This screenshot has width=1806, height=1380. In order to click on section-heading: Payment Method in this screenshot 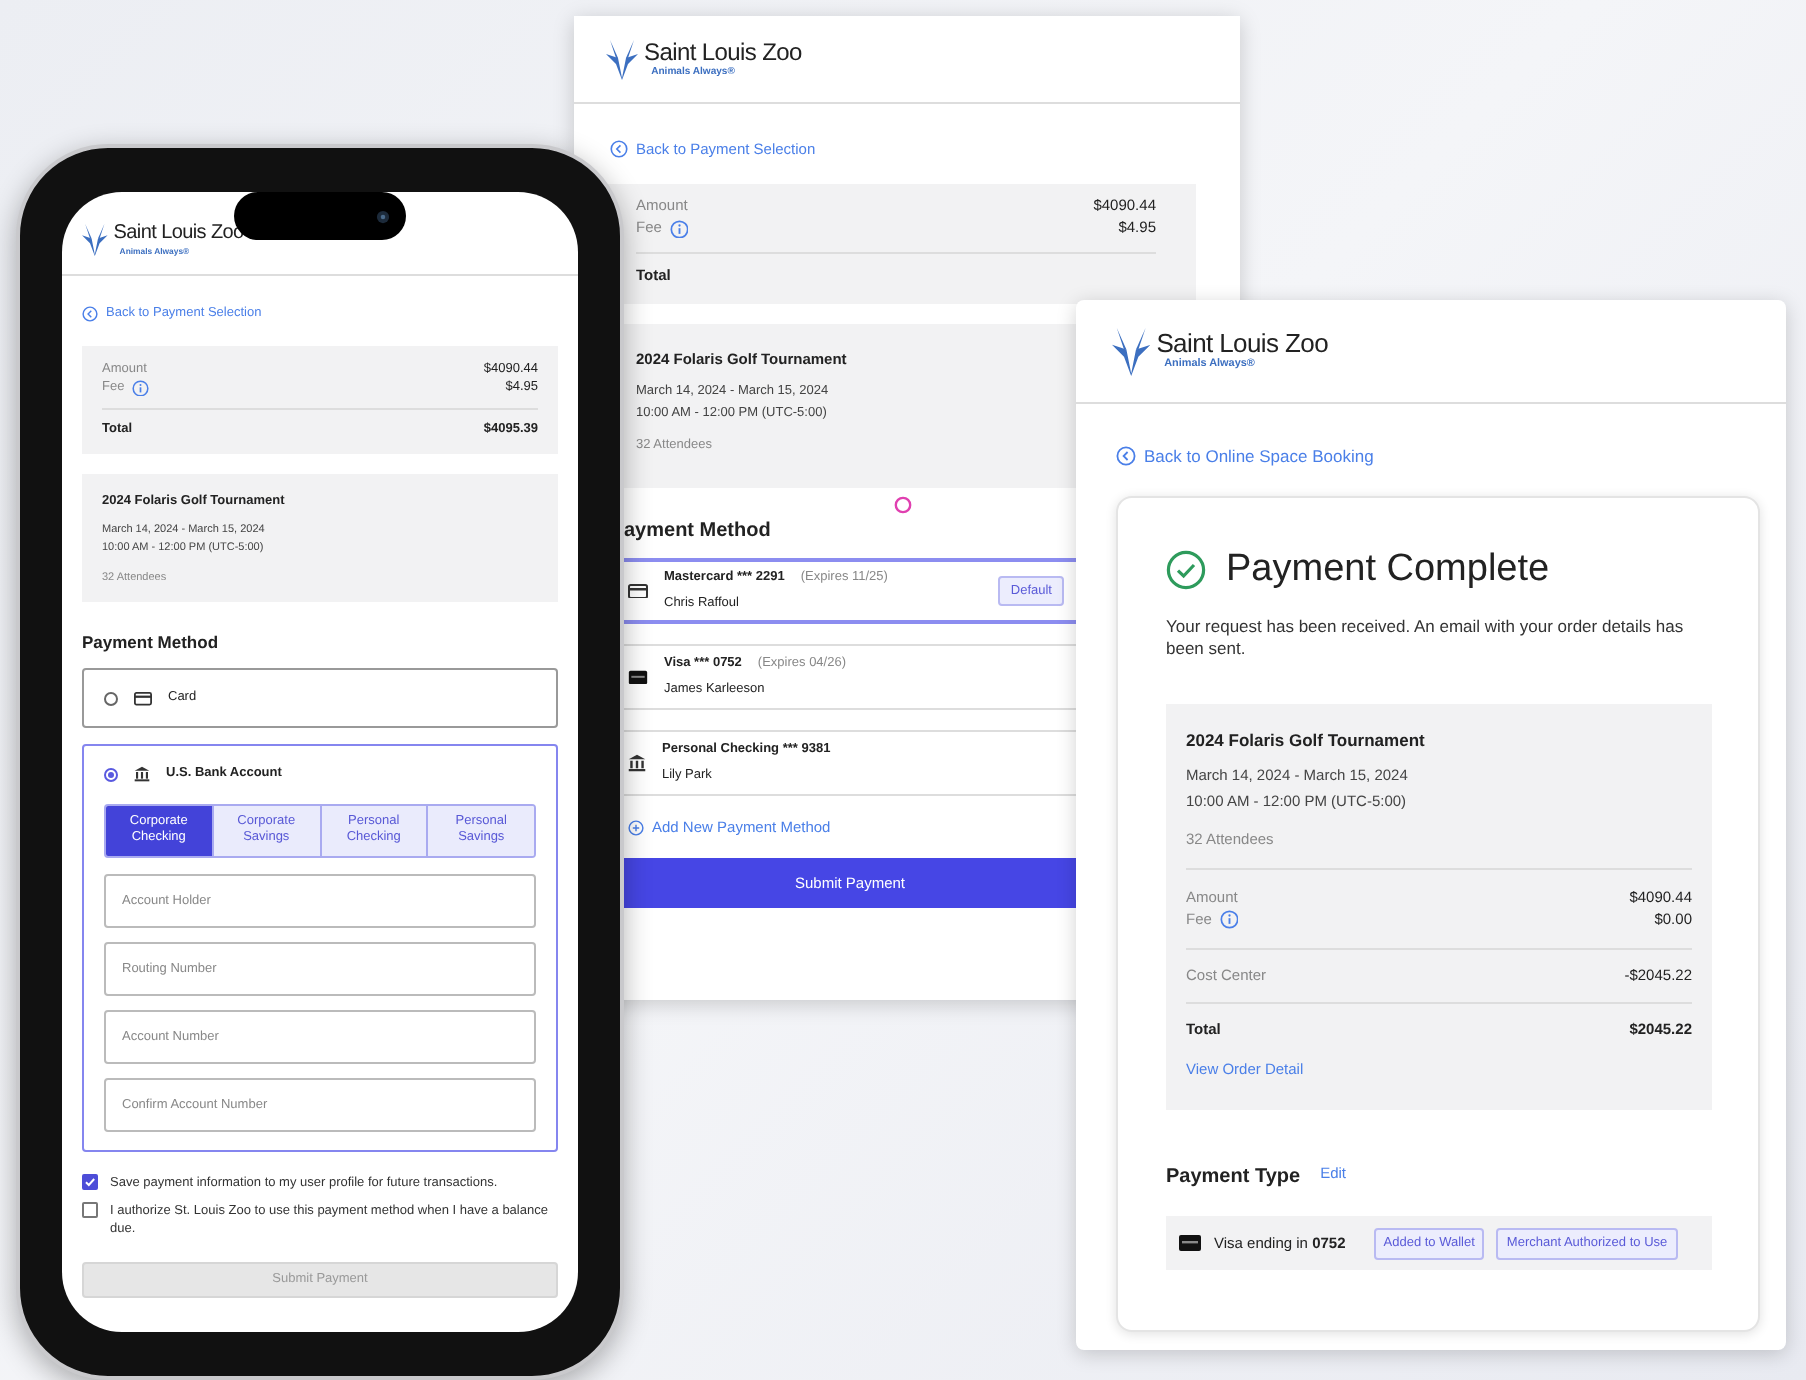, I will do `click(151, 642)`.